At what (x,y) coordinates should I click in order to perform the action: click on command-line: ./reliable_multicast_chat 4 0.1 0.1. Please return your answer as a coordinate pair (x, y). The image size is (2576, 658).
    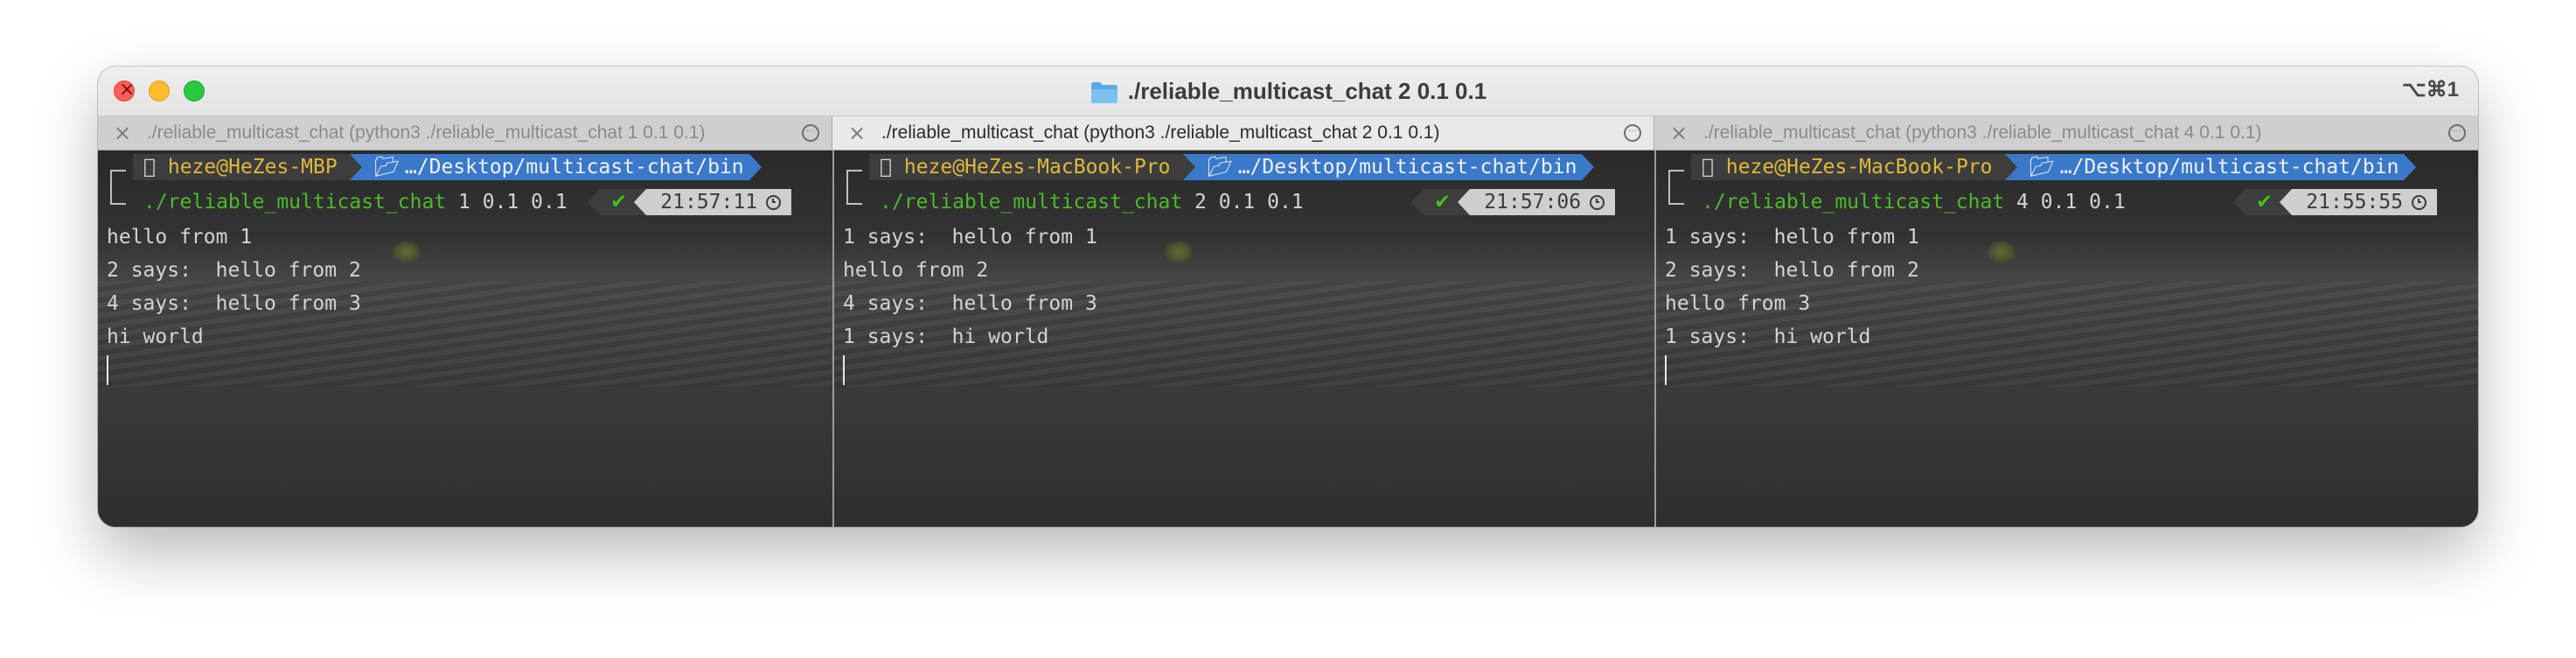
    Looking at the image, I should click on (1914, 202).